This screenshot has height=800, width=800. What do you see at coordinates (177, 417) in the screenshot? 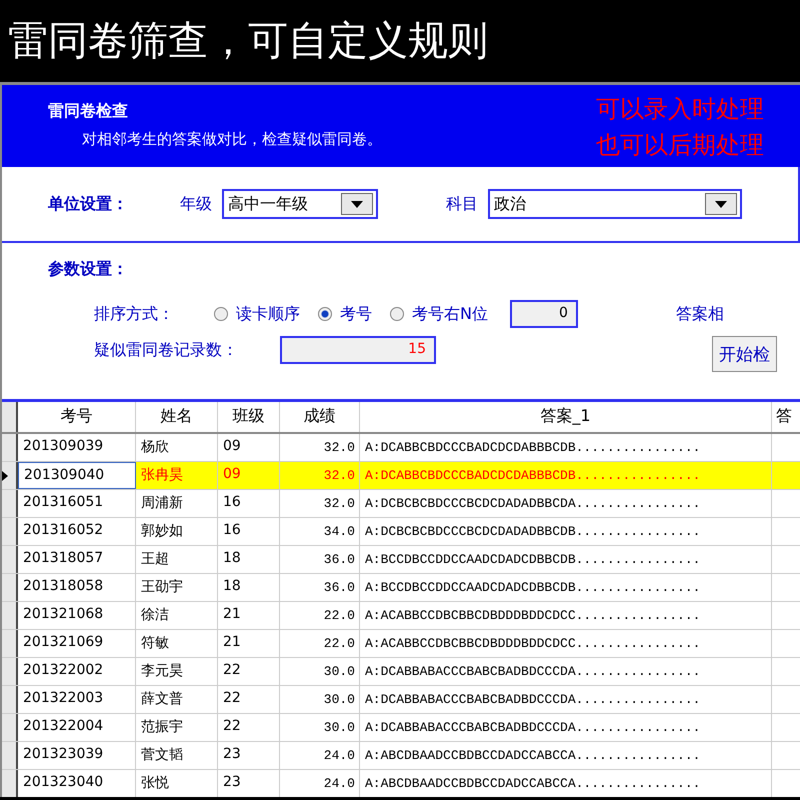
I see `column-header: 姓名` at bounding box center [177, 417].